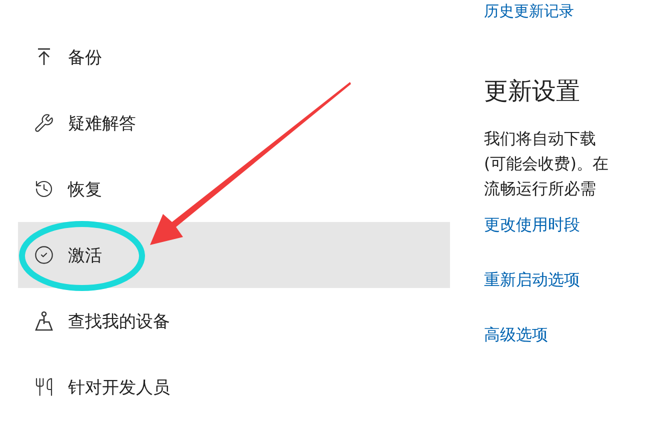 This screenshot has width=655, height=446. What do you see at coordinates (44, 123) in the screenshot?
I see `wrench-icon` at bounding box center [44, 123].